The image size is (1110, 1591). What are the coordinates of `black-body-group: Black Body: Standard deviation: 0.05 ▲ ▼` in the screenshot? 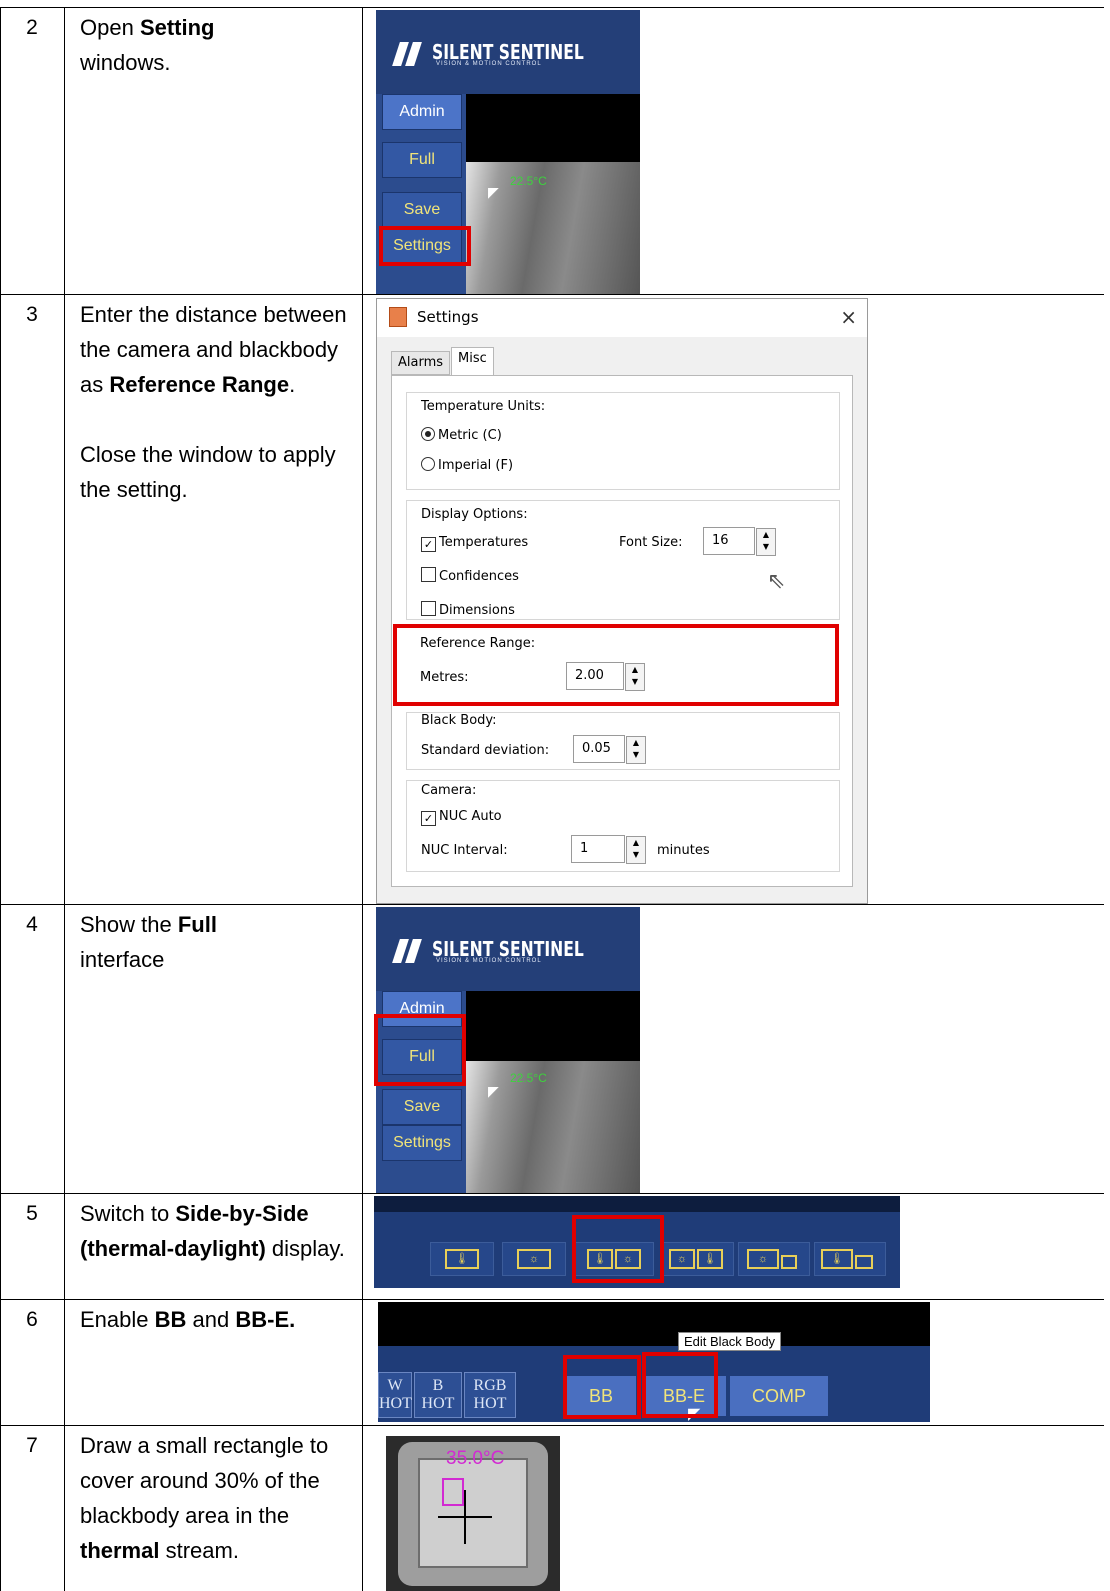 It's located at (623, 741).